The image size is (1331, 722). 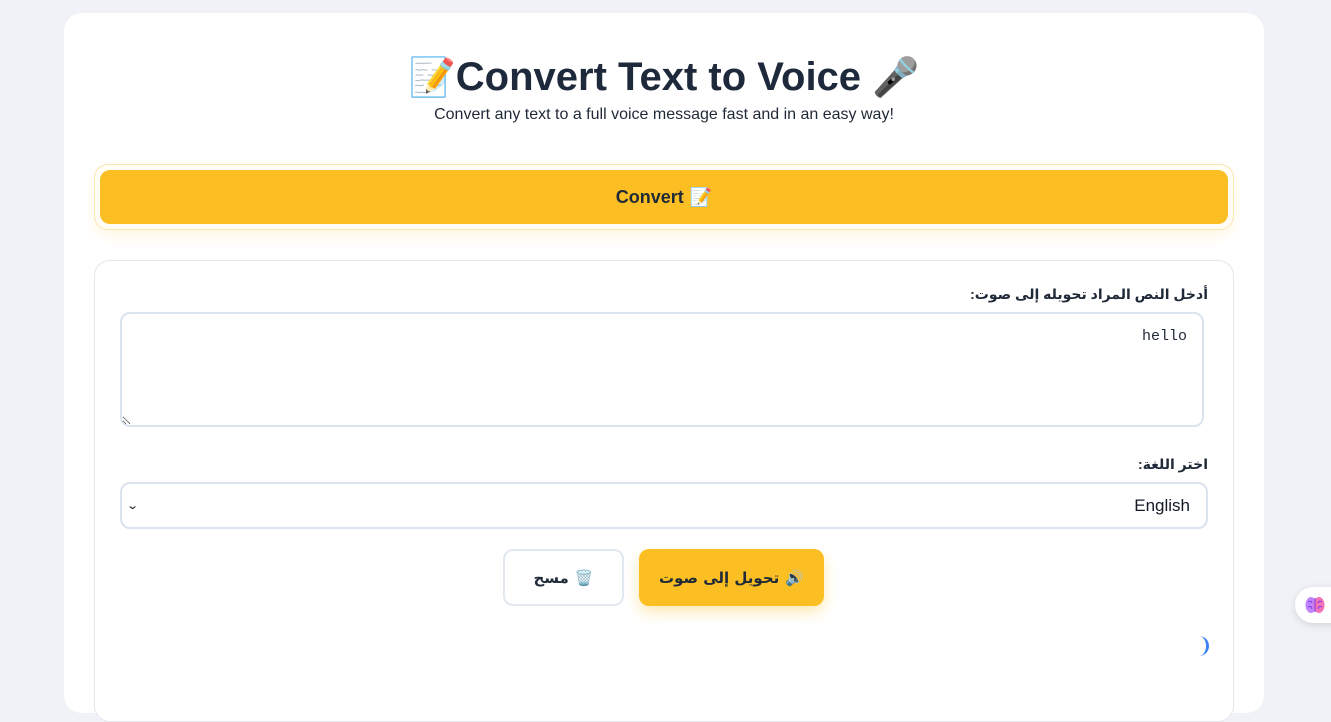 I want to click on page-title-text: Convert Text to Voice, so click(x=658, y=77).